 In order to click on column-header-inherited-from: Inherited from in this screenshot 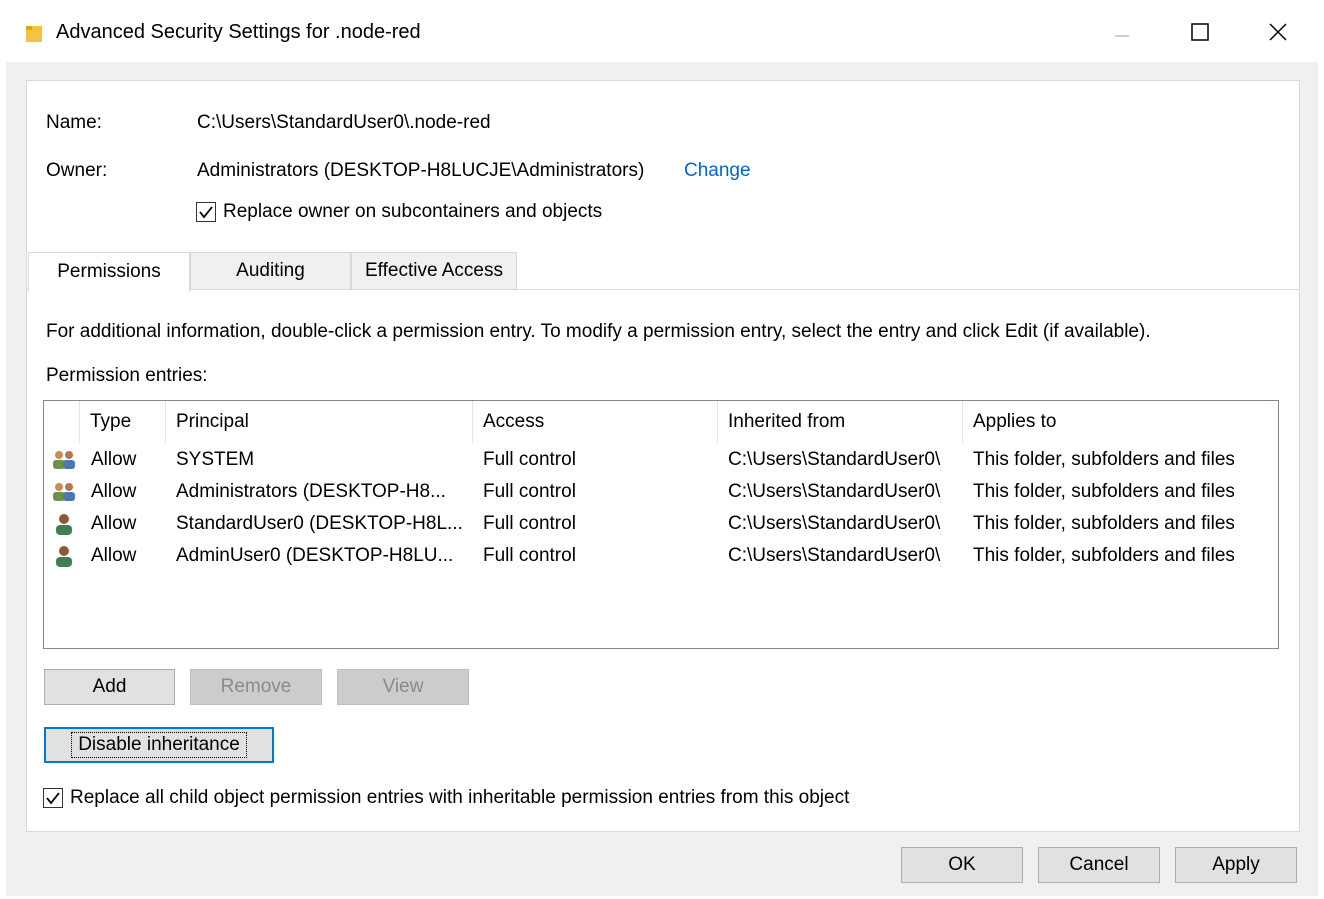, I will do `click(840, 422)`.